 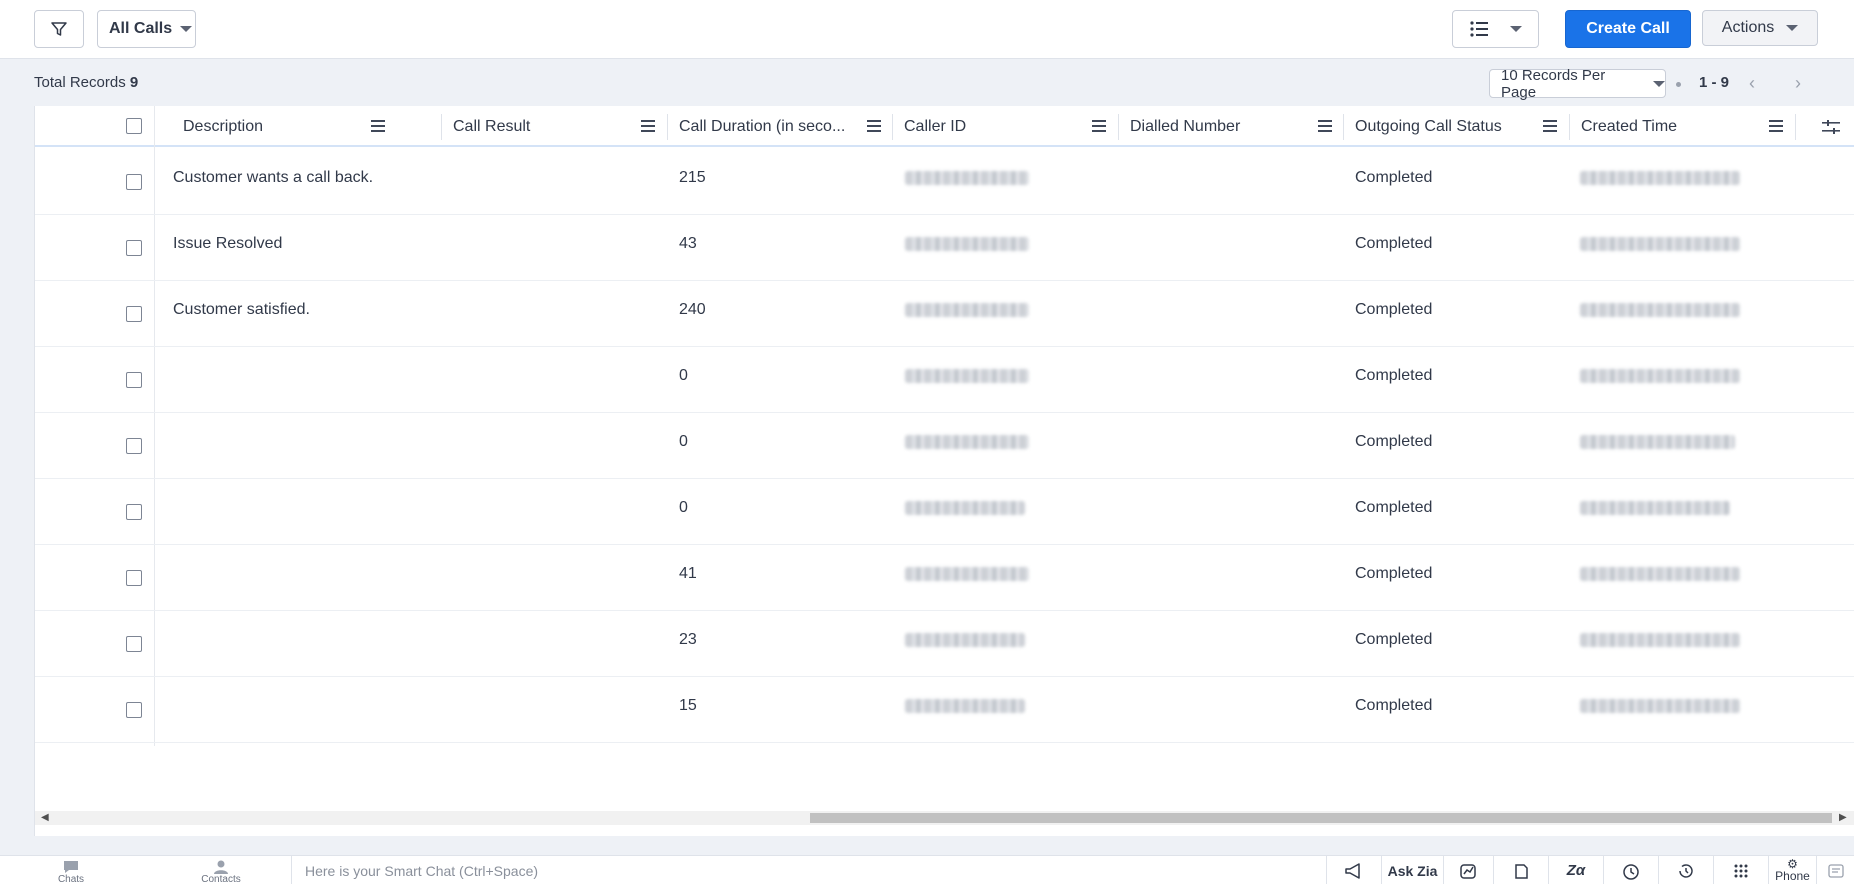 I want to click on filter-button, so click(x=59, y=29).